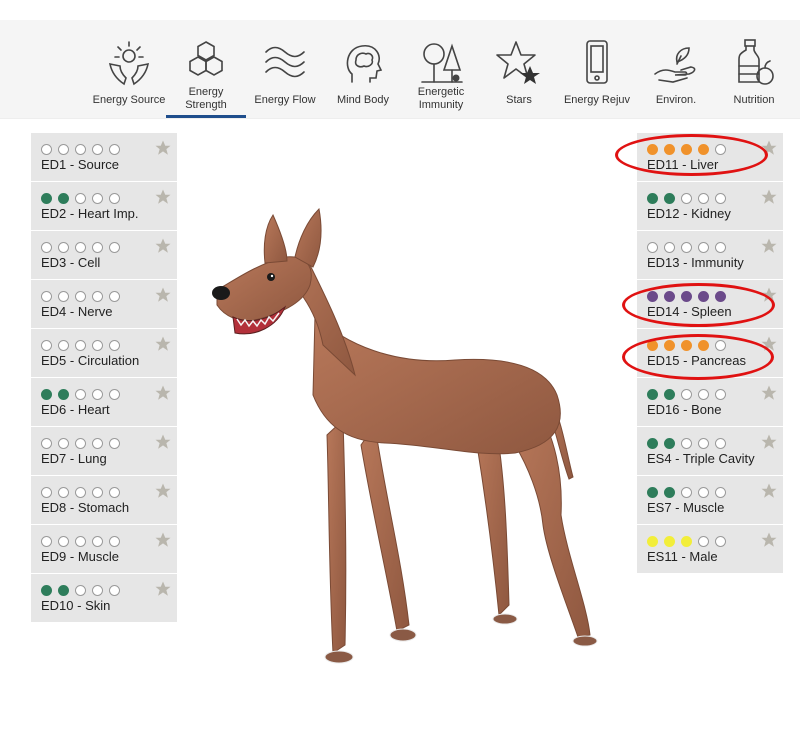 The width and height of the screenshot is (800, 733). Describe the element at coordinates (710, 402) in the screenshot. I see `list-item: ED16 - Bone` at that location.